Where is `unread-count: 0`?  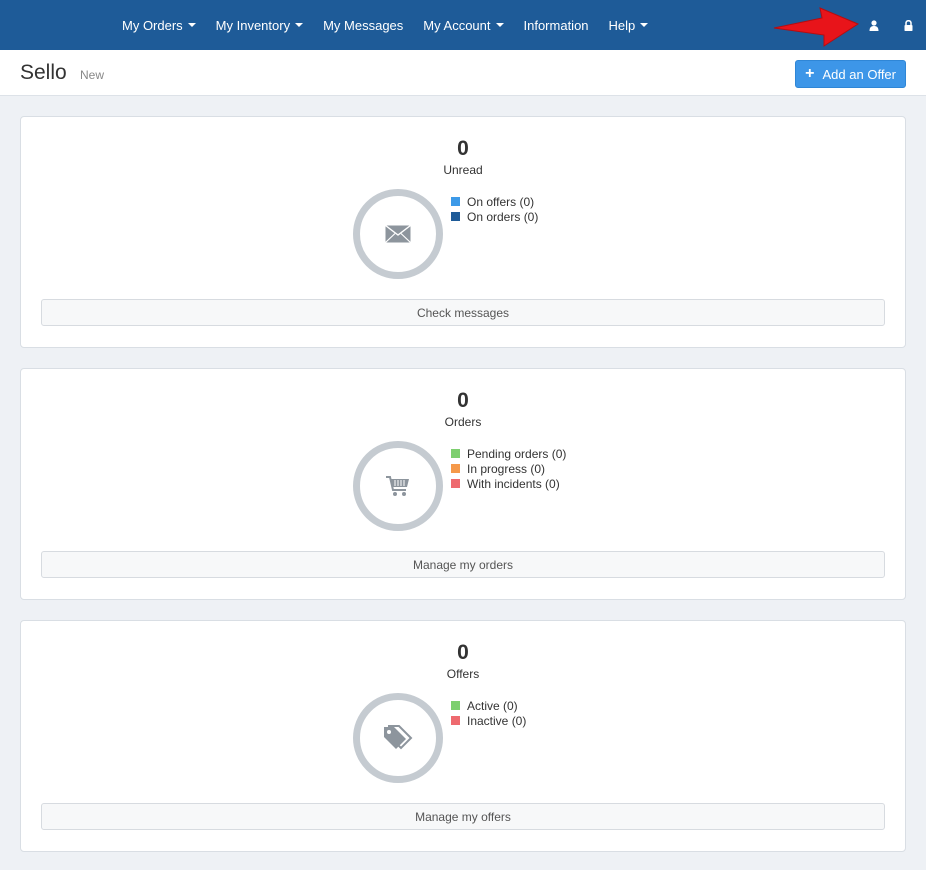
unread-count: 0 is located at coordinates (463, 148).